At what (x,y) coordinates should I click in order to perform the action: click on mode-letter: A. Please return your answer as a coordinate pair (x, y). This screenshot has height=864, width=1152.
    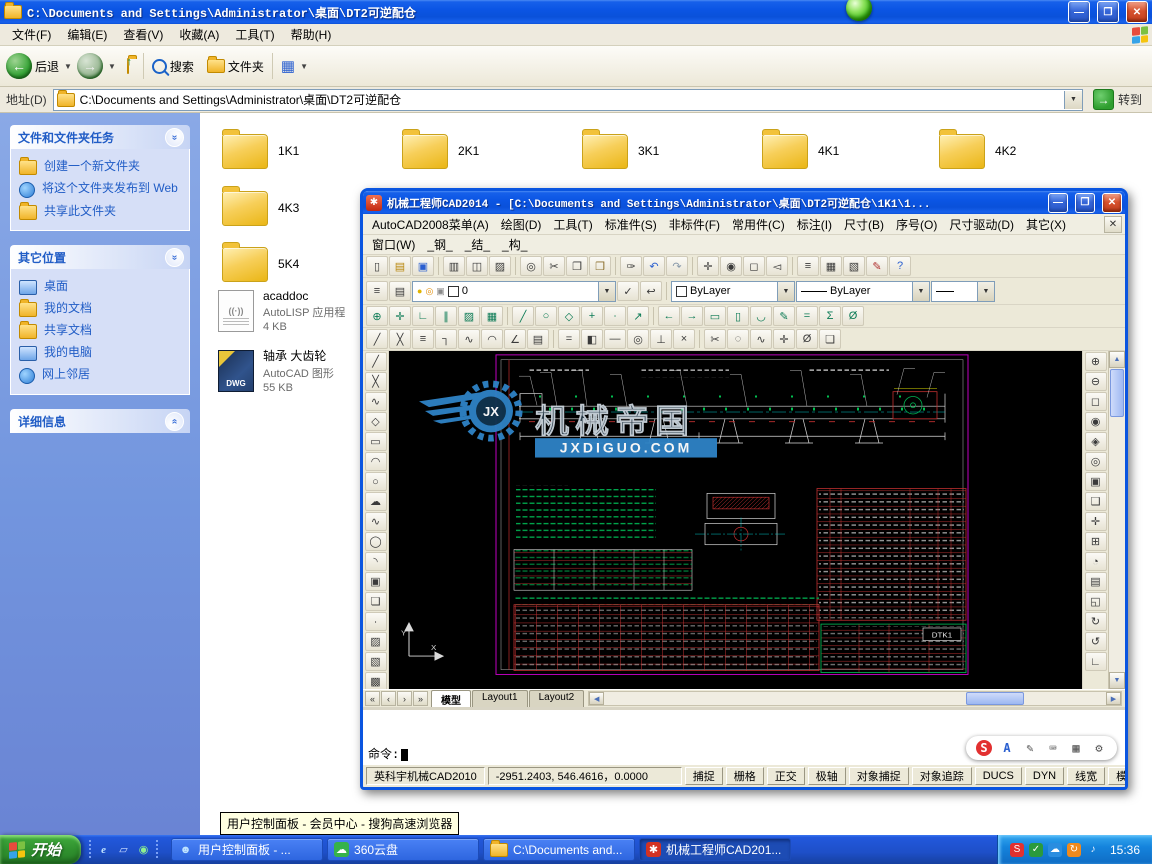
    Looking at the image, I should click on (1007, 748).